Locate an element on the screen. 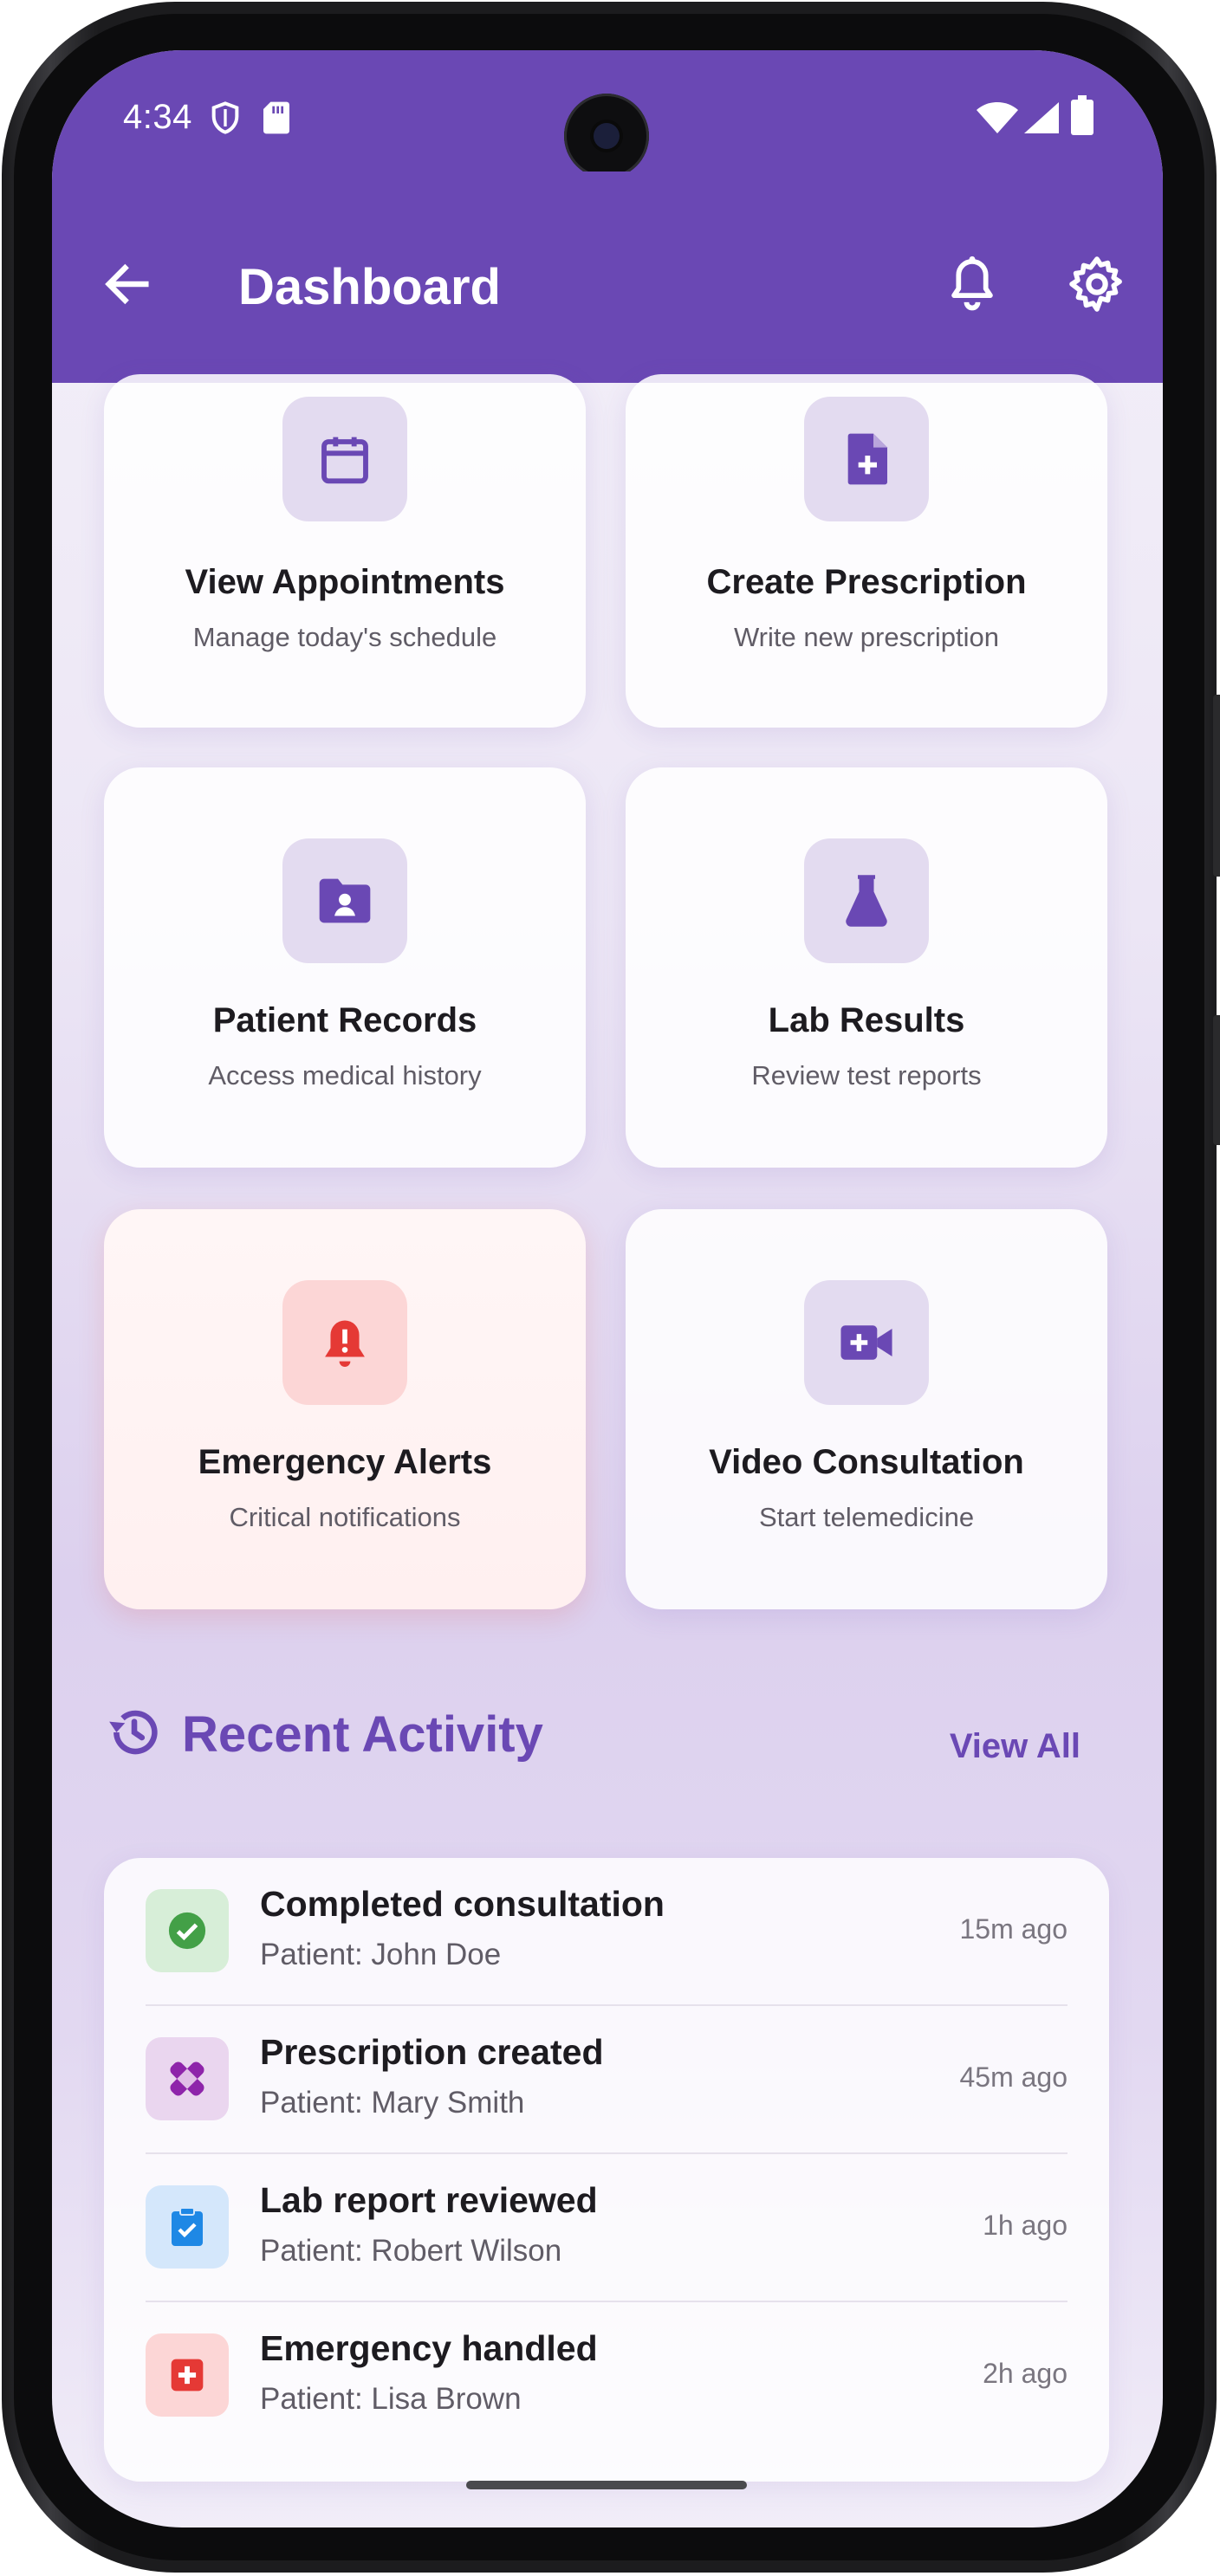 This screenshot has height=2576, width=1220. page-title: Dashboard is located at coordinates (369, 287).